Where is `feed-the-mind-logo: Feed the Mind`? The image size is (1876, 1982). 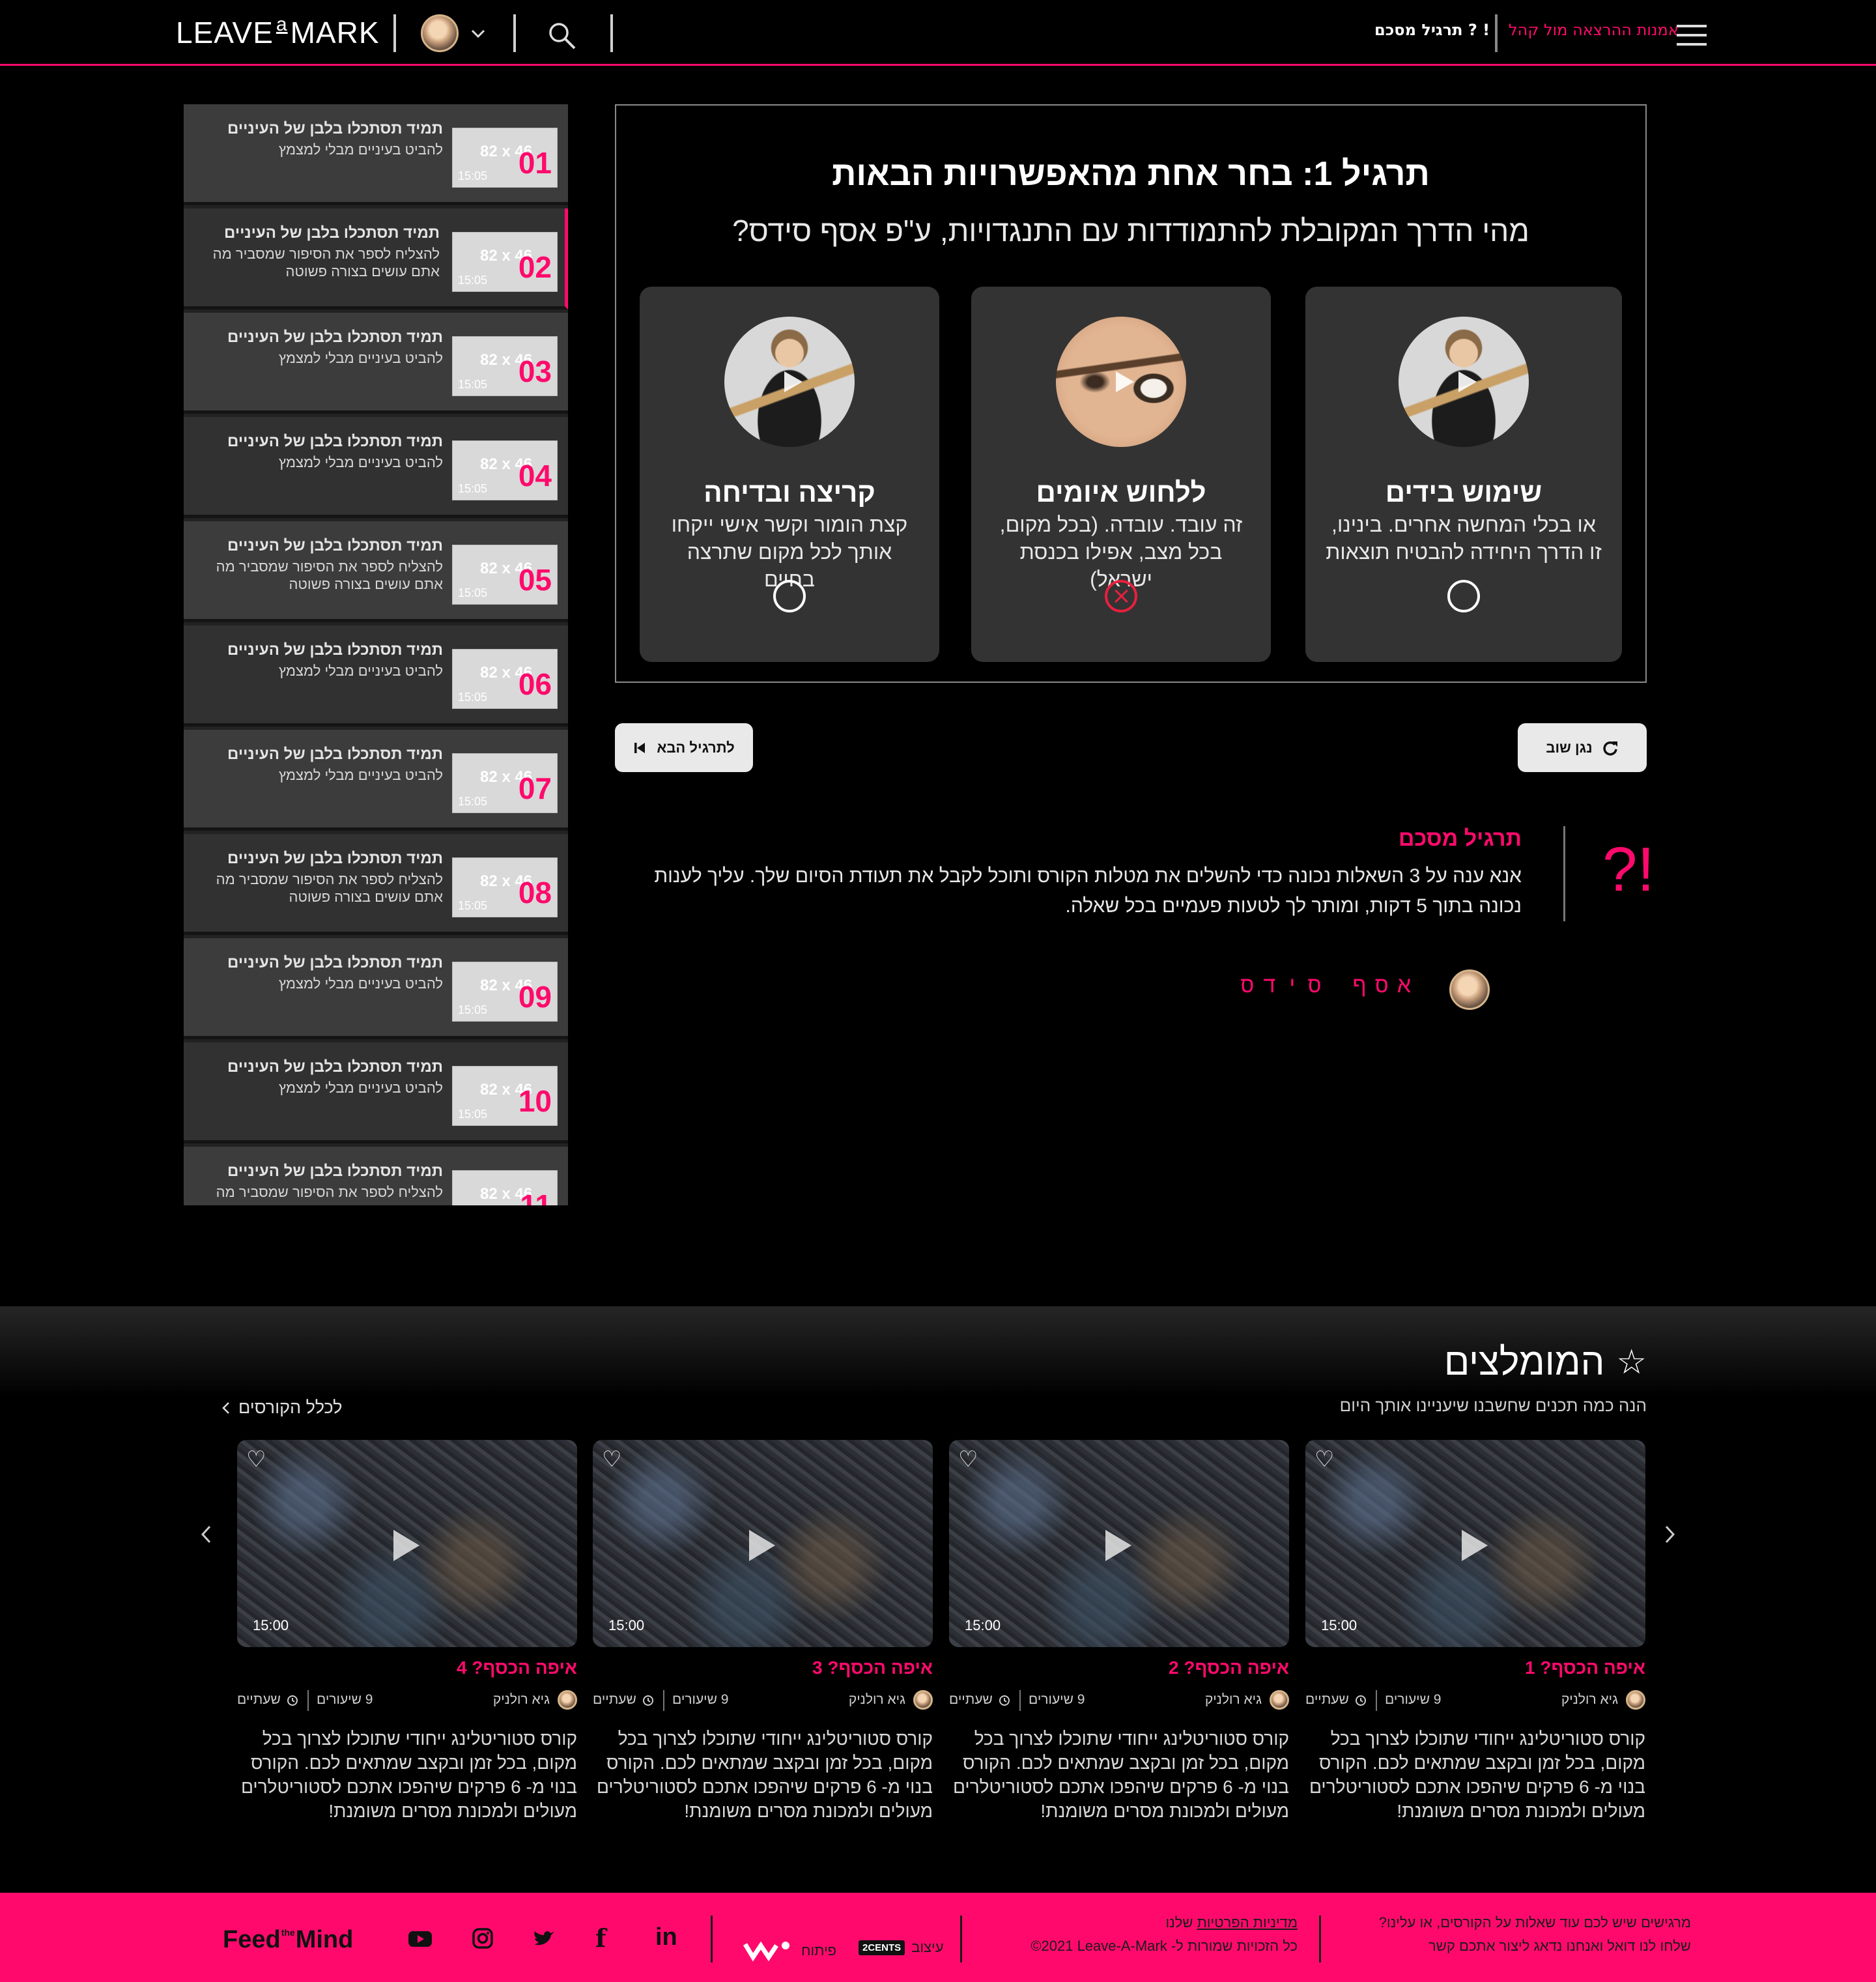 feed-the-mind-logo: Feed the Mind is located at coordinates (288, 1940).